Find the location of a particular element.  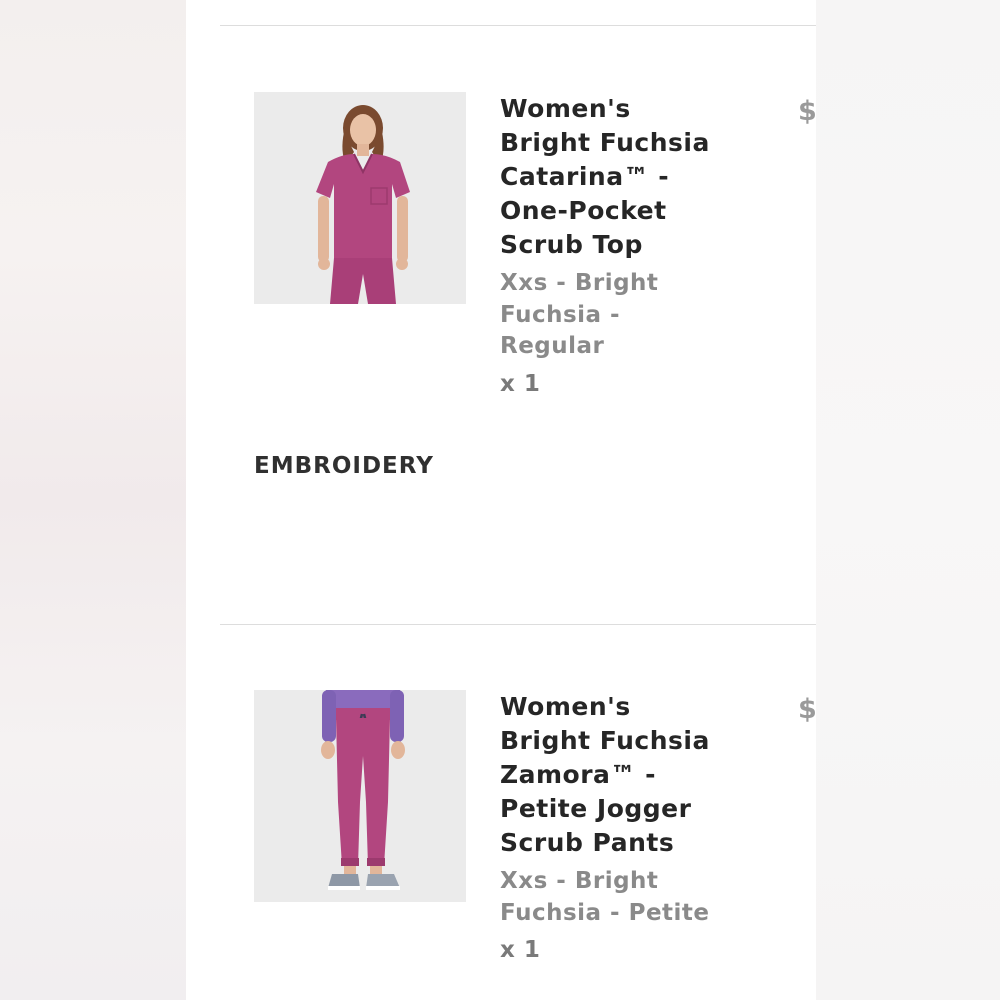

product-variant: Xxs - Bright Fuchsia - Regular is located at coordinates (579, 314).